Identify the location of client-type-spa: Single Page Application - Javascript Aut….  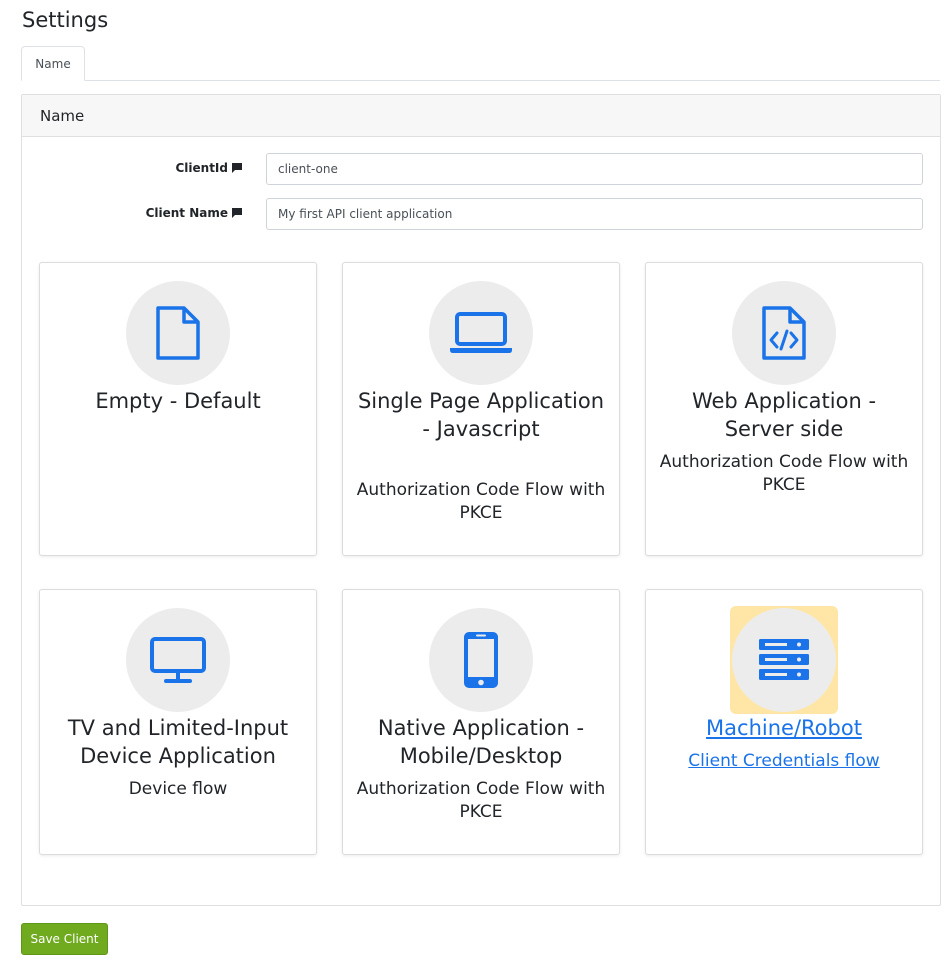
(481, 409).